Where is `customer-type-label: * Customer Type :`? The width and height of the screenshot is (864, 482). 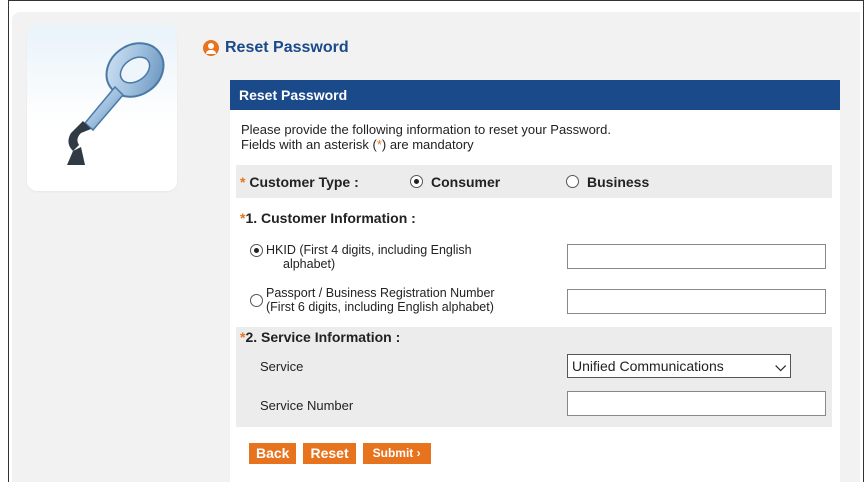
customer-type-label: * Customer Type : is located at coordinates (325, 182).